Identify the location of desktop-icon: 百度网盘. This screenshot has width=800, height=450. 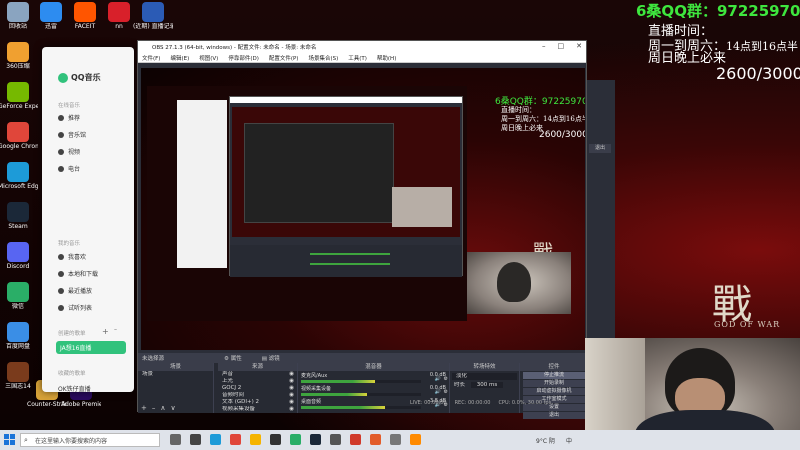
(18, 342).